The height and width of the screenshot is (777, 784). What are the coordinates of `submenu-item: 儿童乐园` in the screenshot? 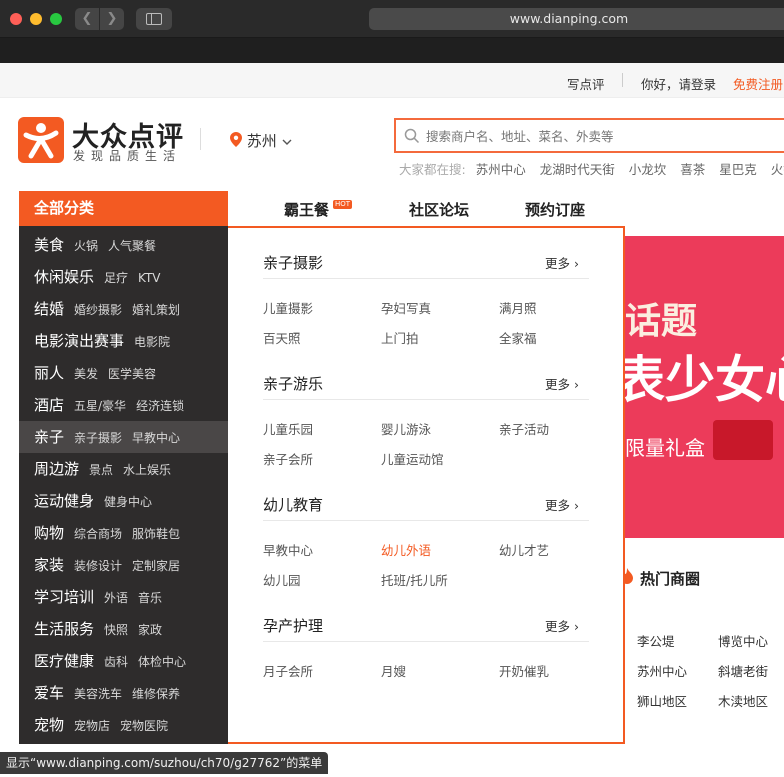 It's located at (288, 428).